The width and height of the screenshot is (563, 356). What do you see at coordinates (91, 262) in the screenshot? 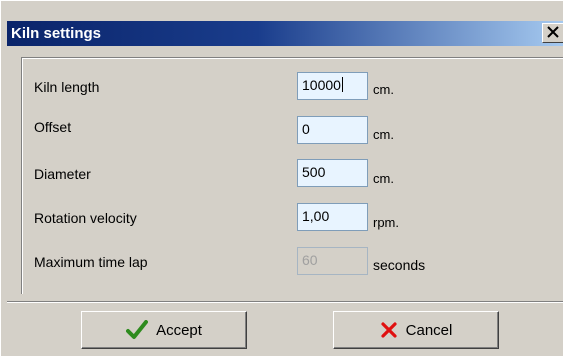
I see `maximum-time-lap-label: Maximum time lap` at bounding box center [91, 262].